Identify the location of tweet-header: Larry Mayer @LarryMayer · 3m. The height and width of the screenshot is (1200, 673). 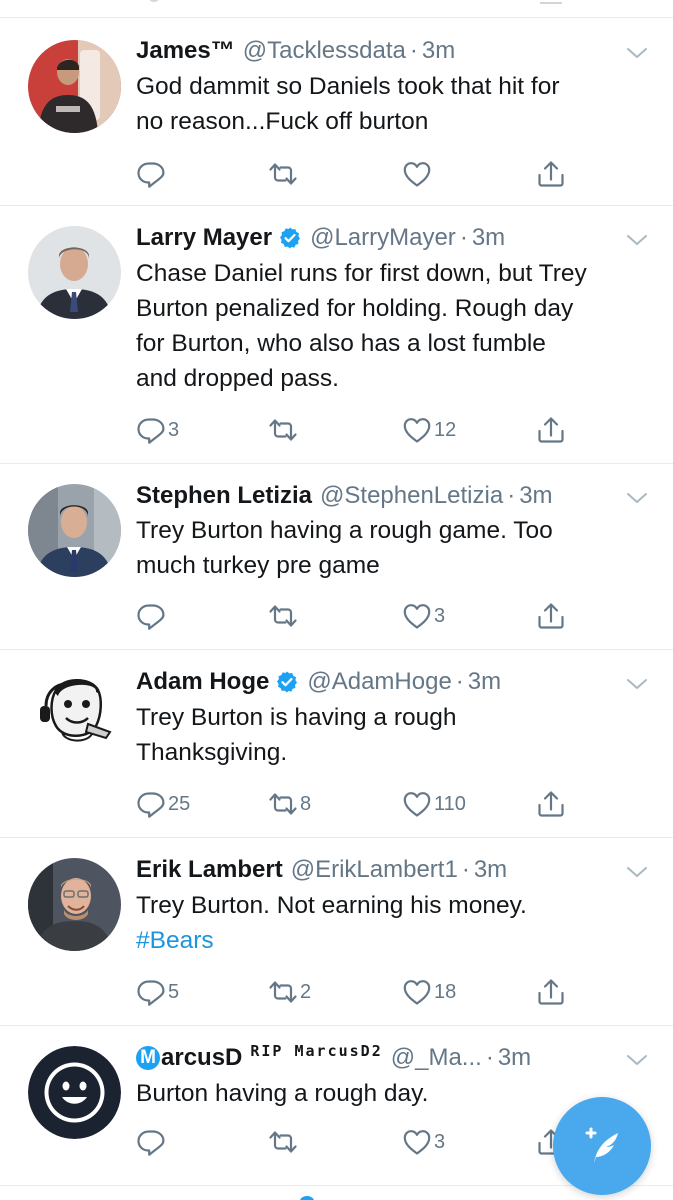
(374, 238).